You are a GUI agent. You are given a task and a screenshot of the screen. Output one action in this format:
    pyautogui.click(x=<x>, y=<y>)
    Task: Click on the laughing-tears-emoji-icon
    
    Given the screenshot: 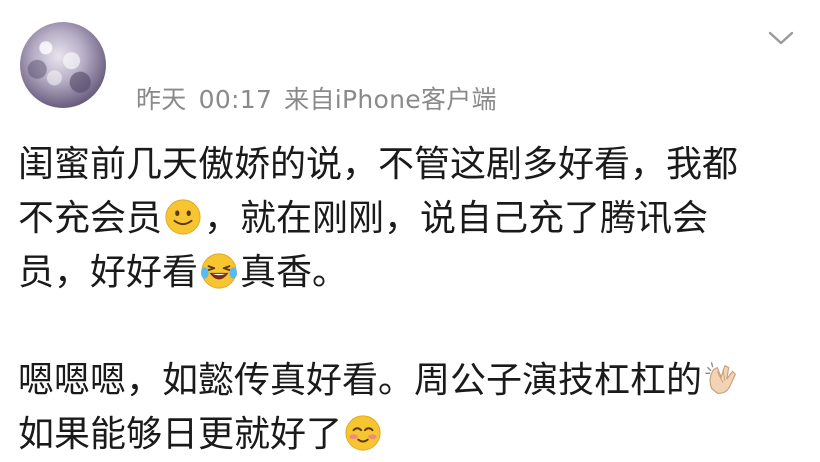 What is the action you would take?
    pyautogui.click(x=219, y=271)
    